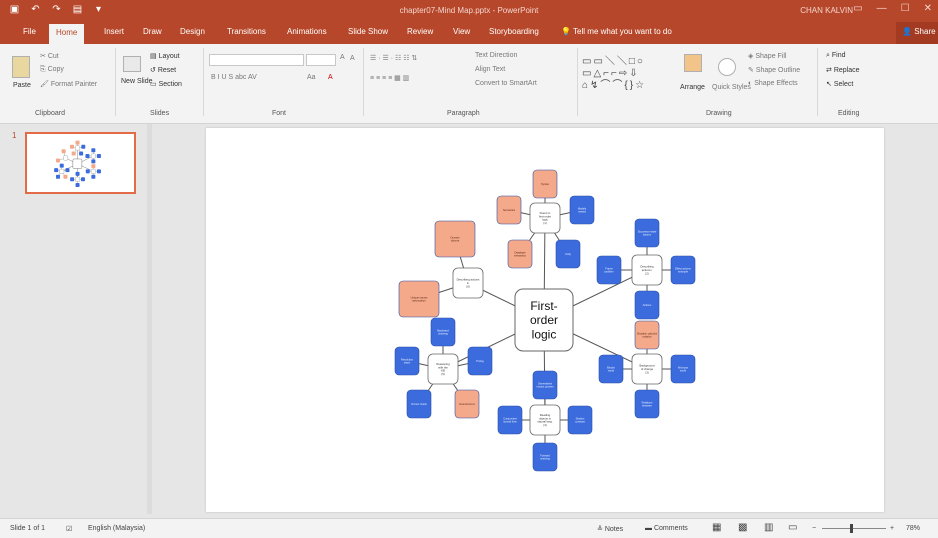  Describe the element at coordinates (917, 33) in the screenshot. I see `share-button: 👤 Share` at that location.